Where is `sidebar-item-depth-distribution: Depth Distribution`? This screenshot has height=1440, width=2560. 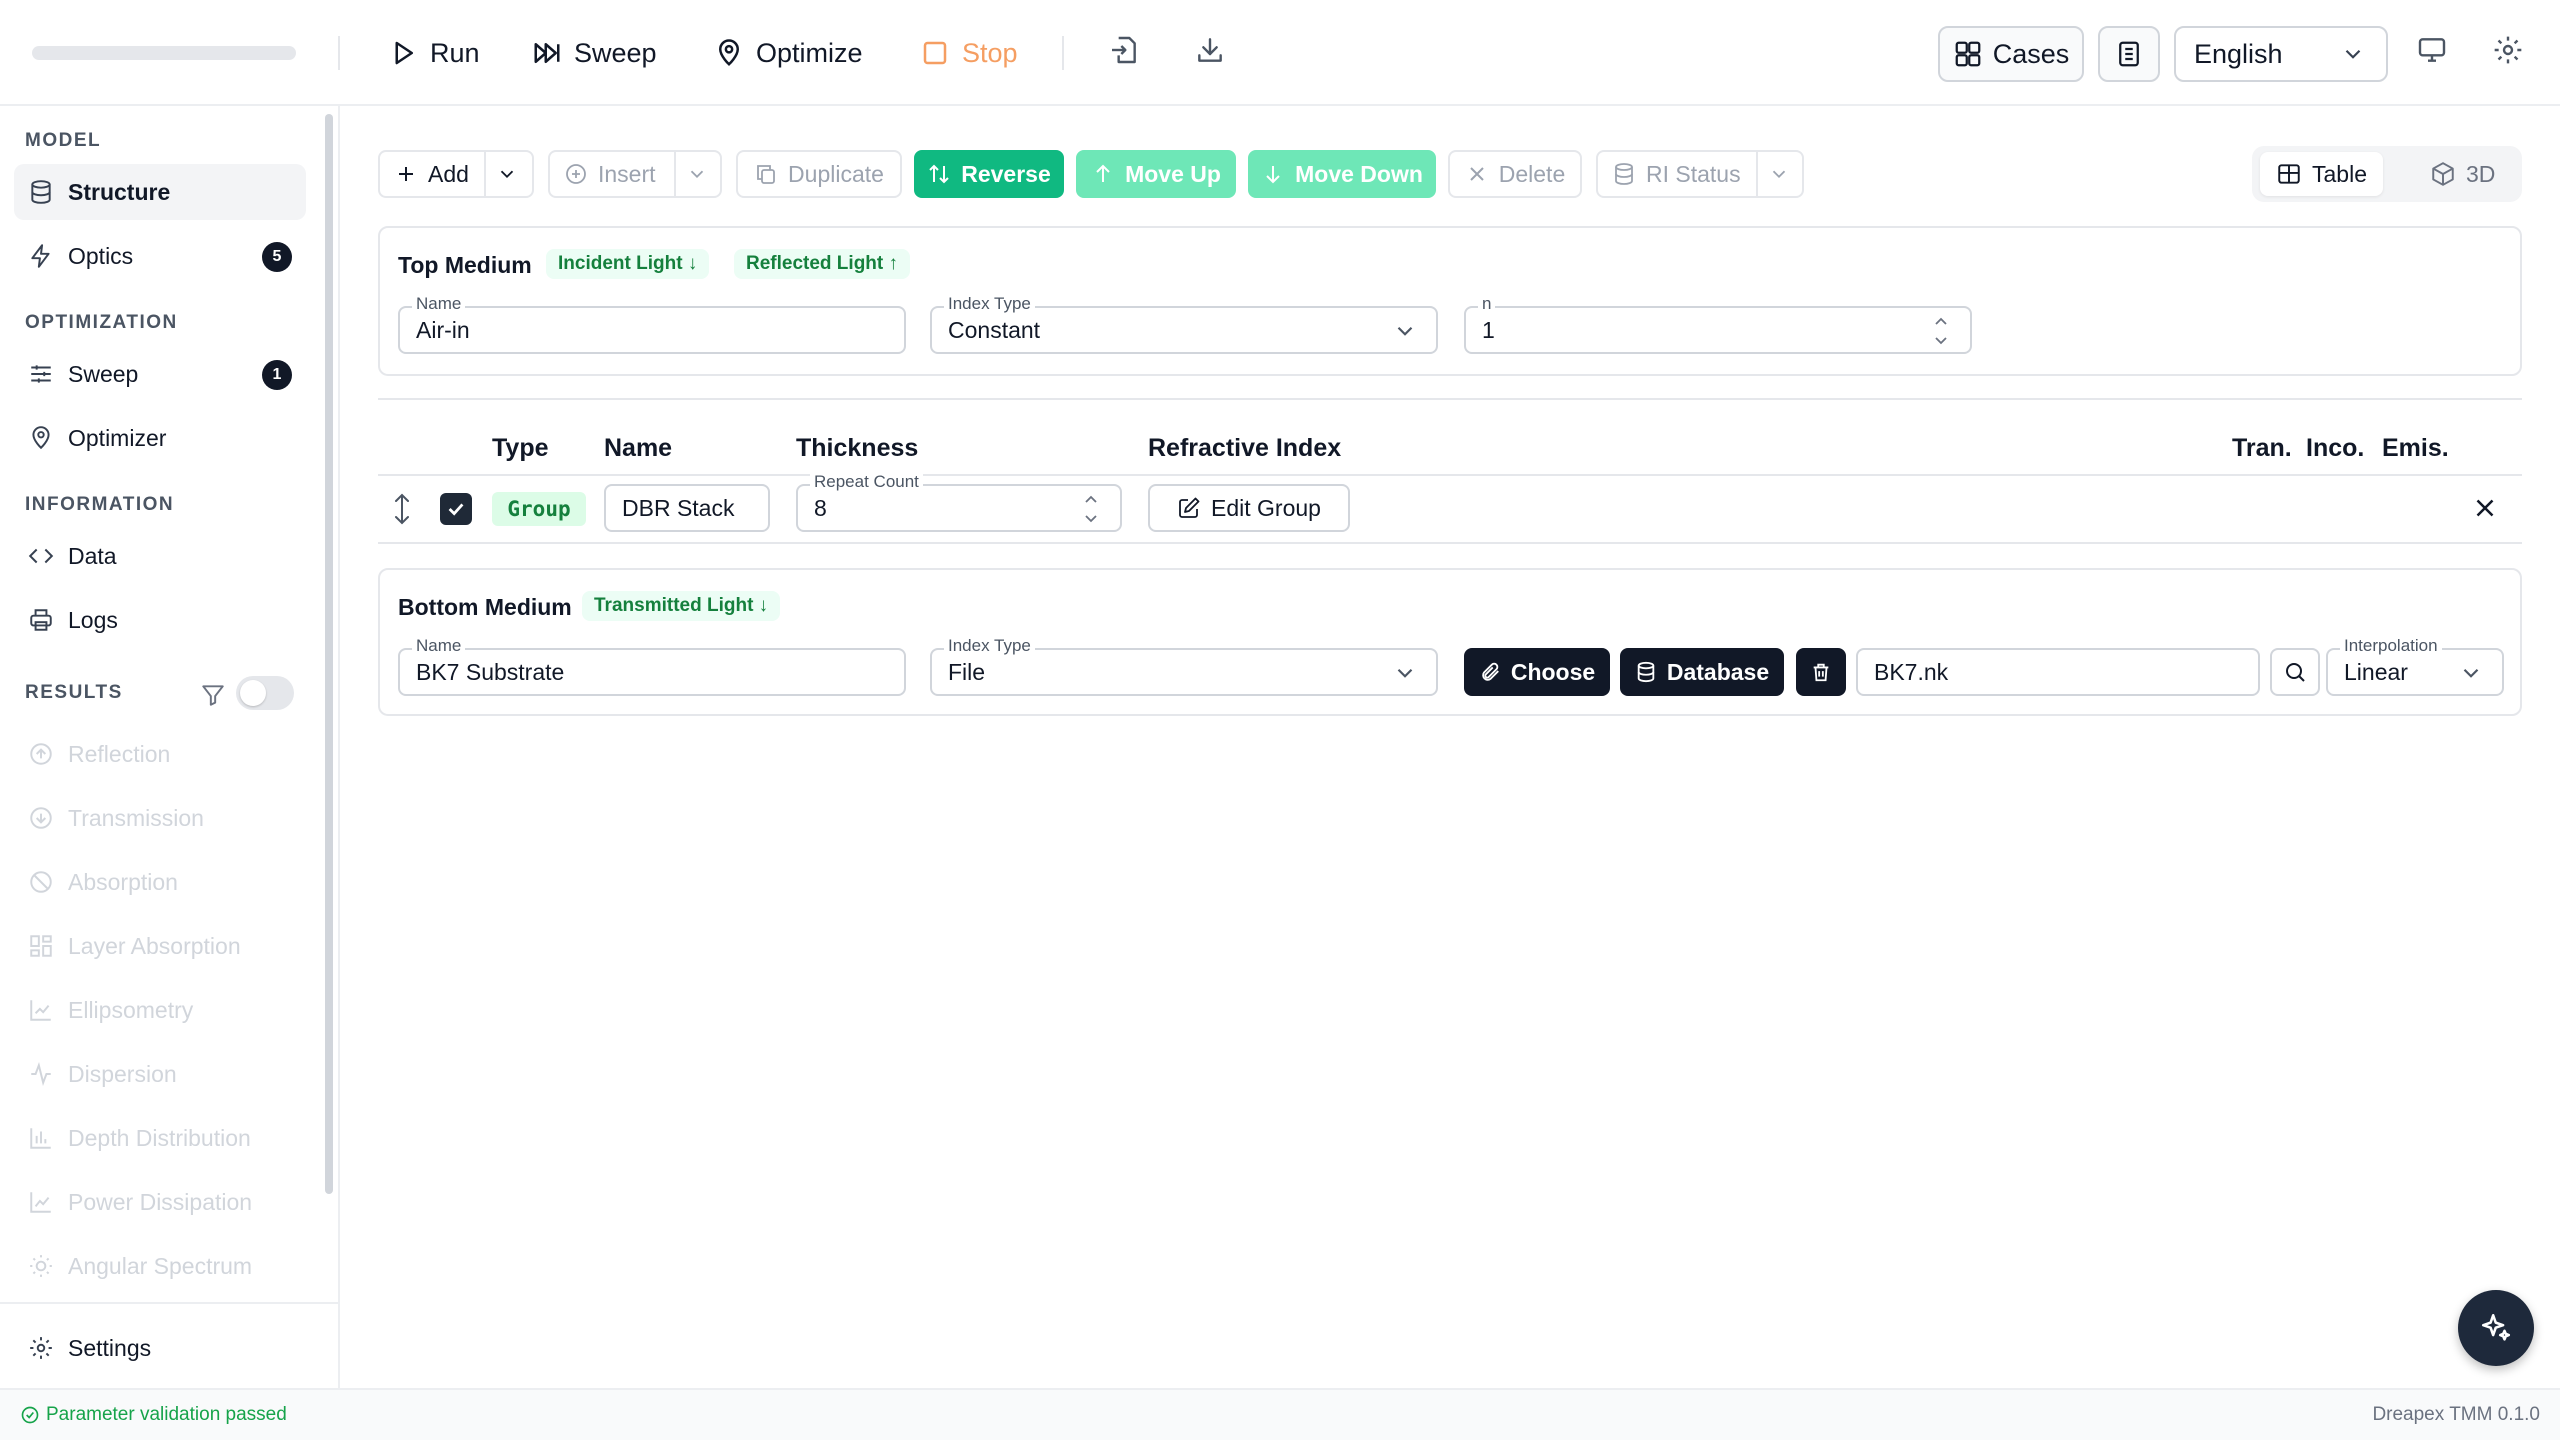
sidebar-item-depth-distribution: Depth Distribution is located at coordinates (160, 1138).